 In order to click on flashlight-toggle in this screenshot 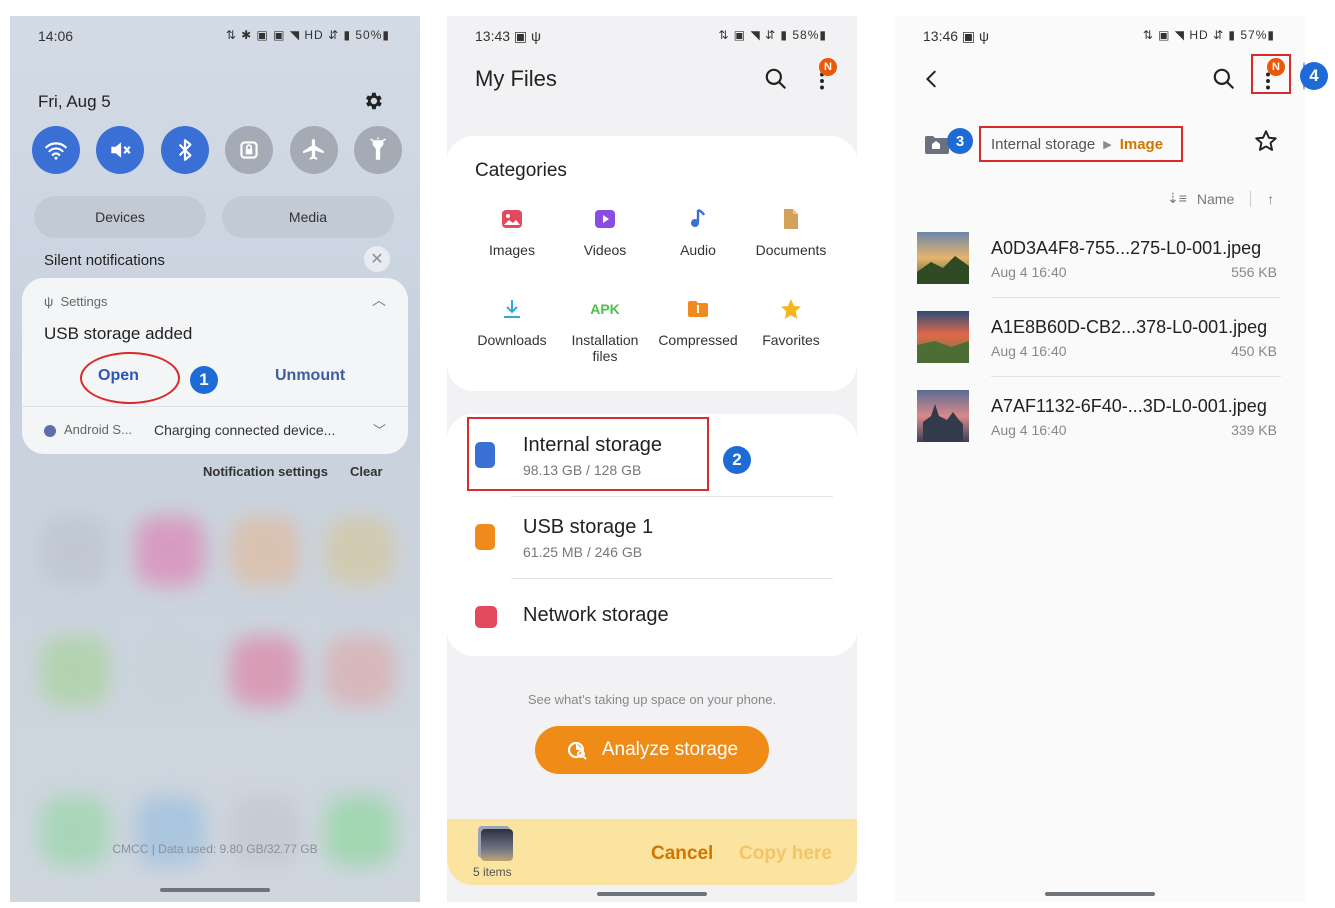, I will do `click(377, 150)`.